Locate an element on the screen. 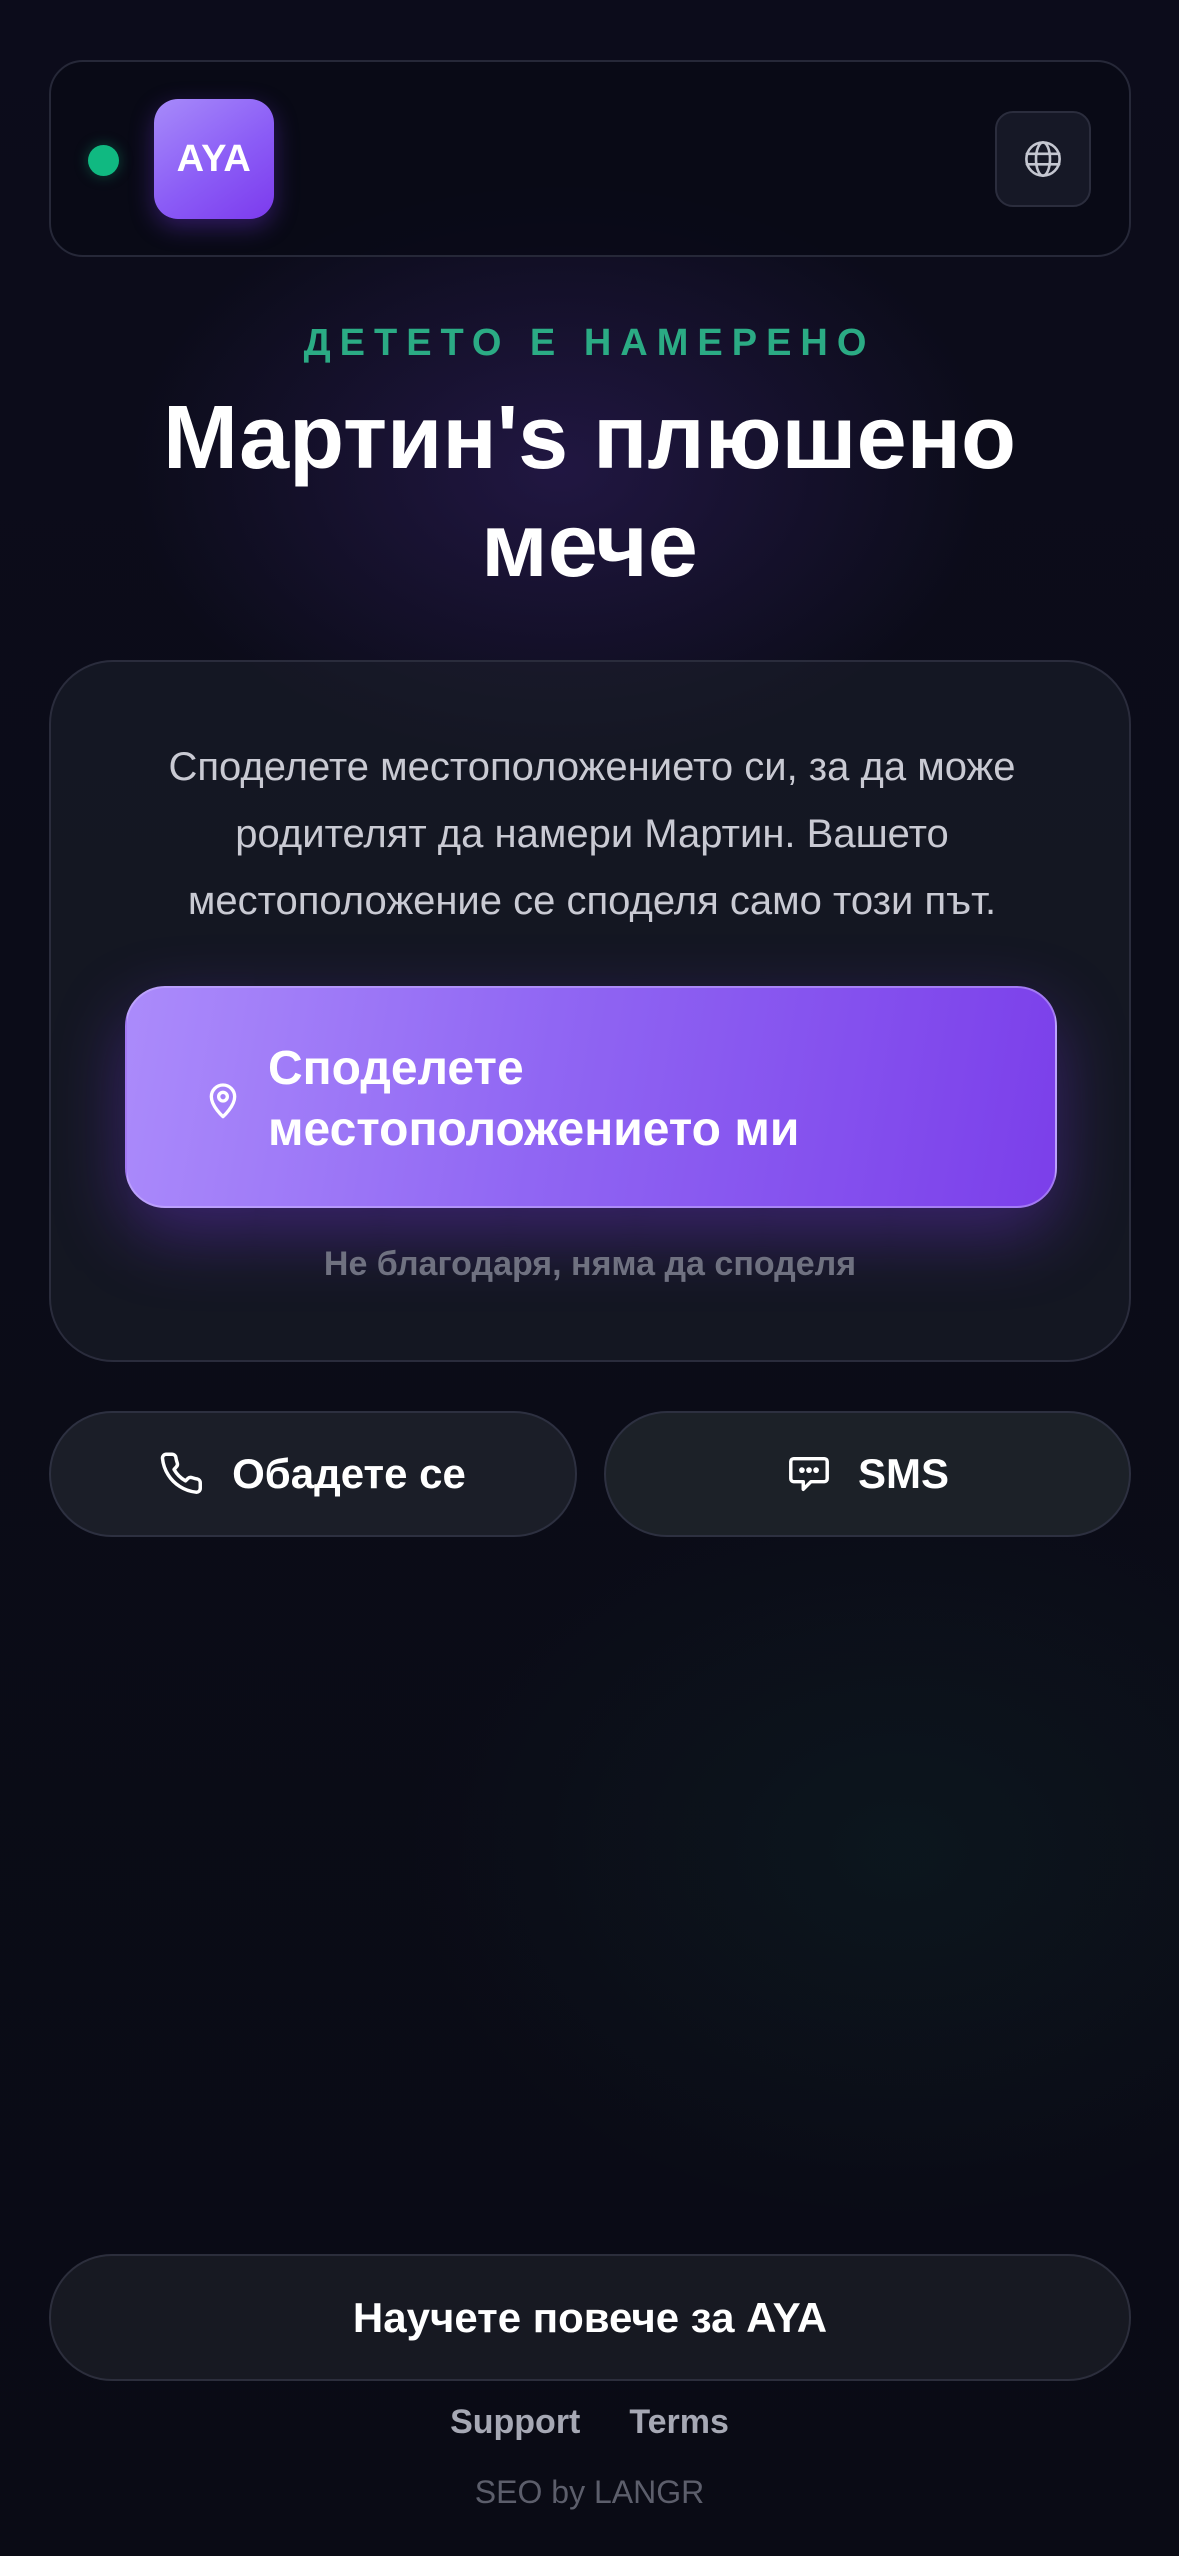 The height and width of the screenshot is (2556, 1179). decline-share-link: Не благодаря, няма да споделя is located at coordinates (590, 1264).